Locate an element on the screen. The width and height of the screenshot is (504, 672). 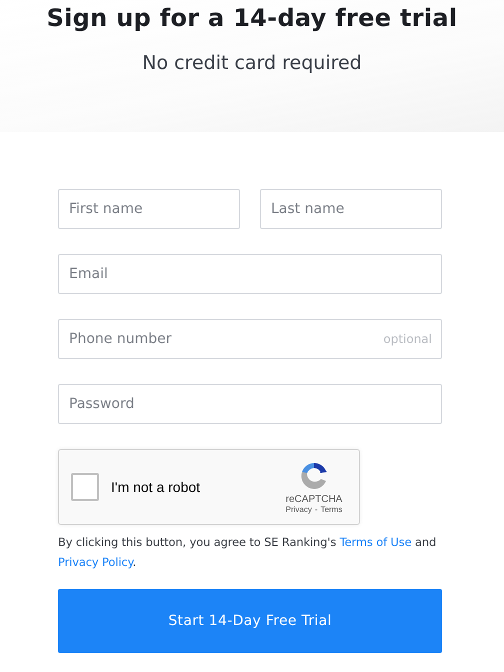
policy-link: Terms of Use is located at coordinates (376, 542).